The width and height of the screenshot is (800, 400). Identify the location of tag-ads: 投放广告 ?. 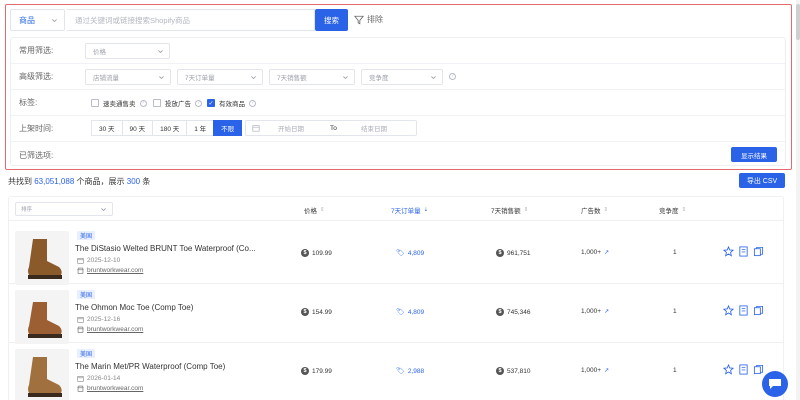
(177, 103).